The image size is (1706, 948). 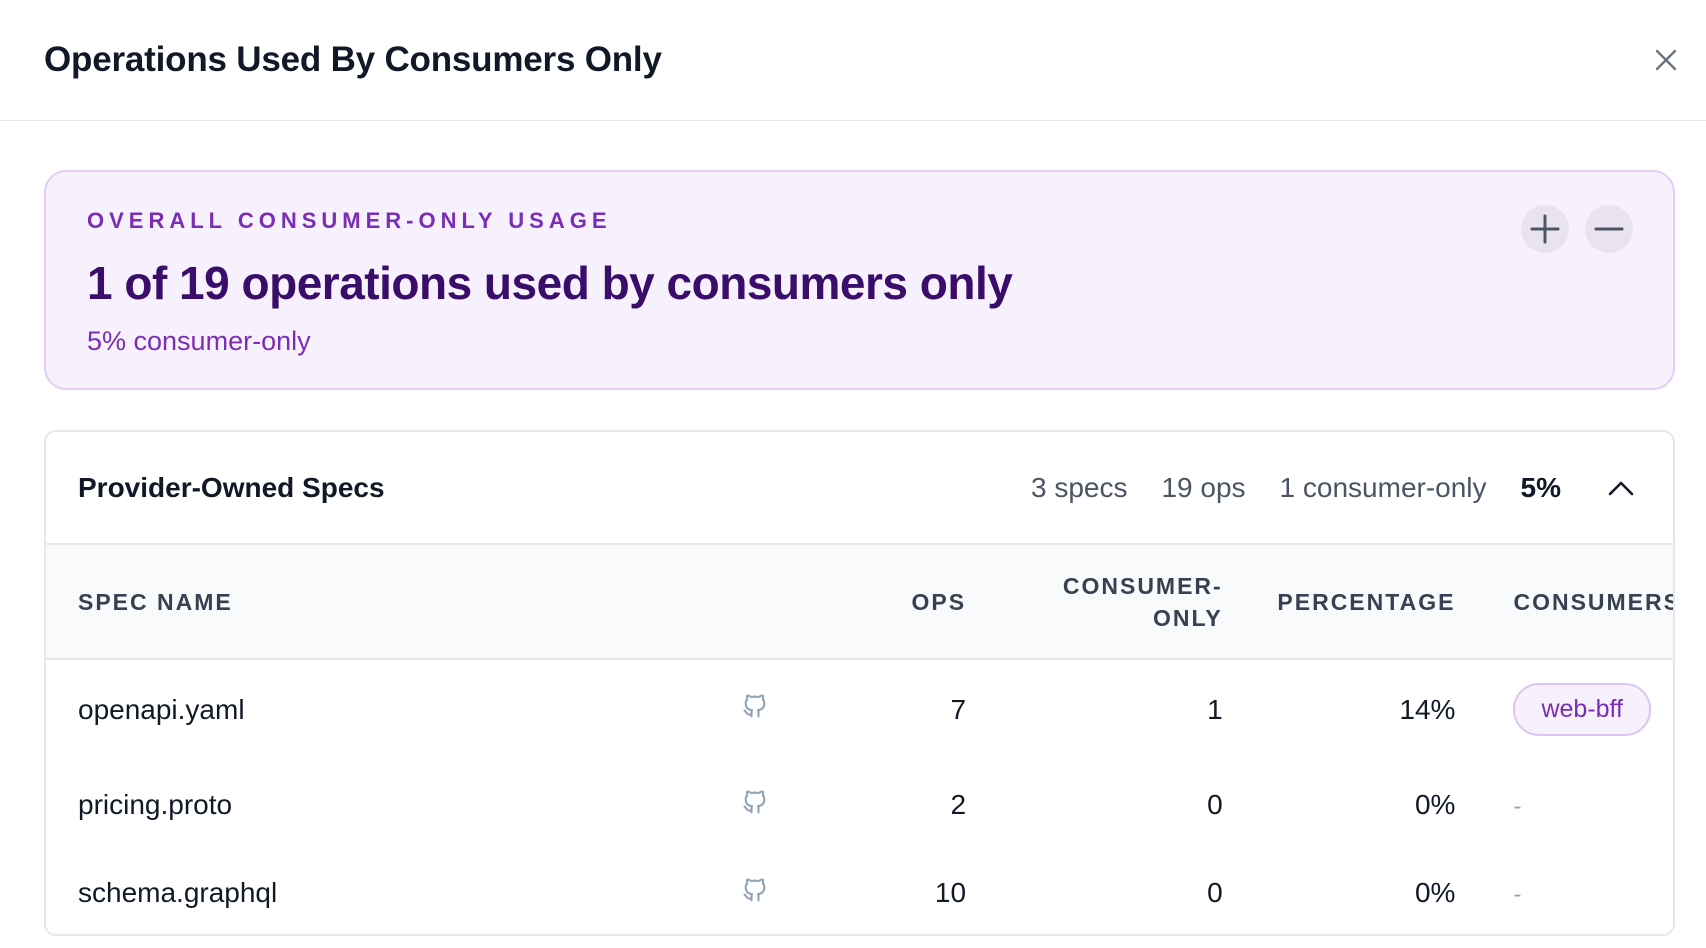 I want to click on summary-eyebrow: OVERALL CONSUMER-ONLY USAGE, so click(x=349, y=220).